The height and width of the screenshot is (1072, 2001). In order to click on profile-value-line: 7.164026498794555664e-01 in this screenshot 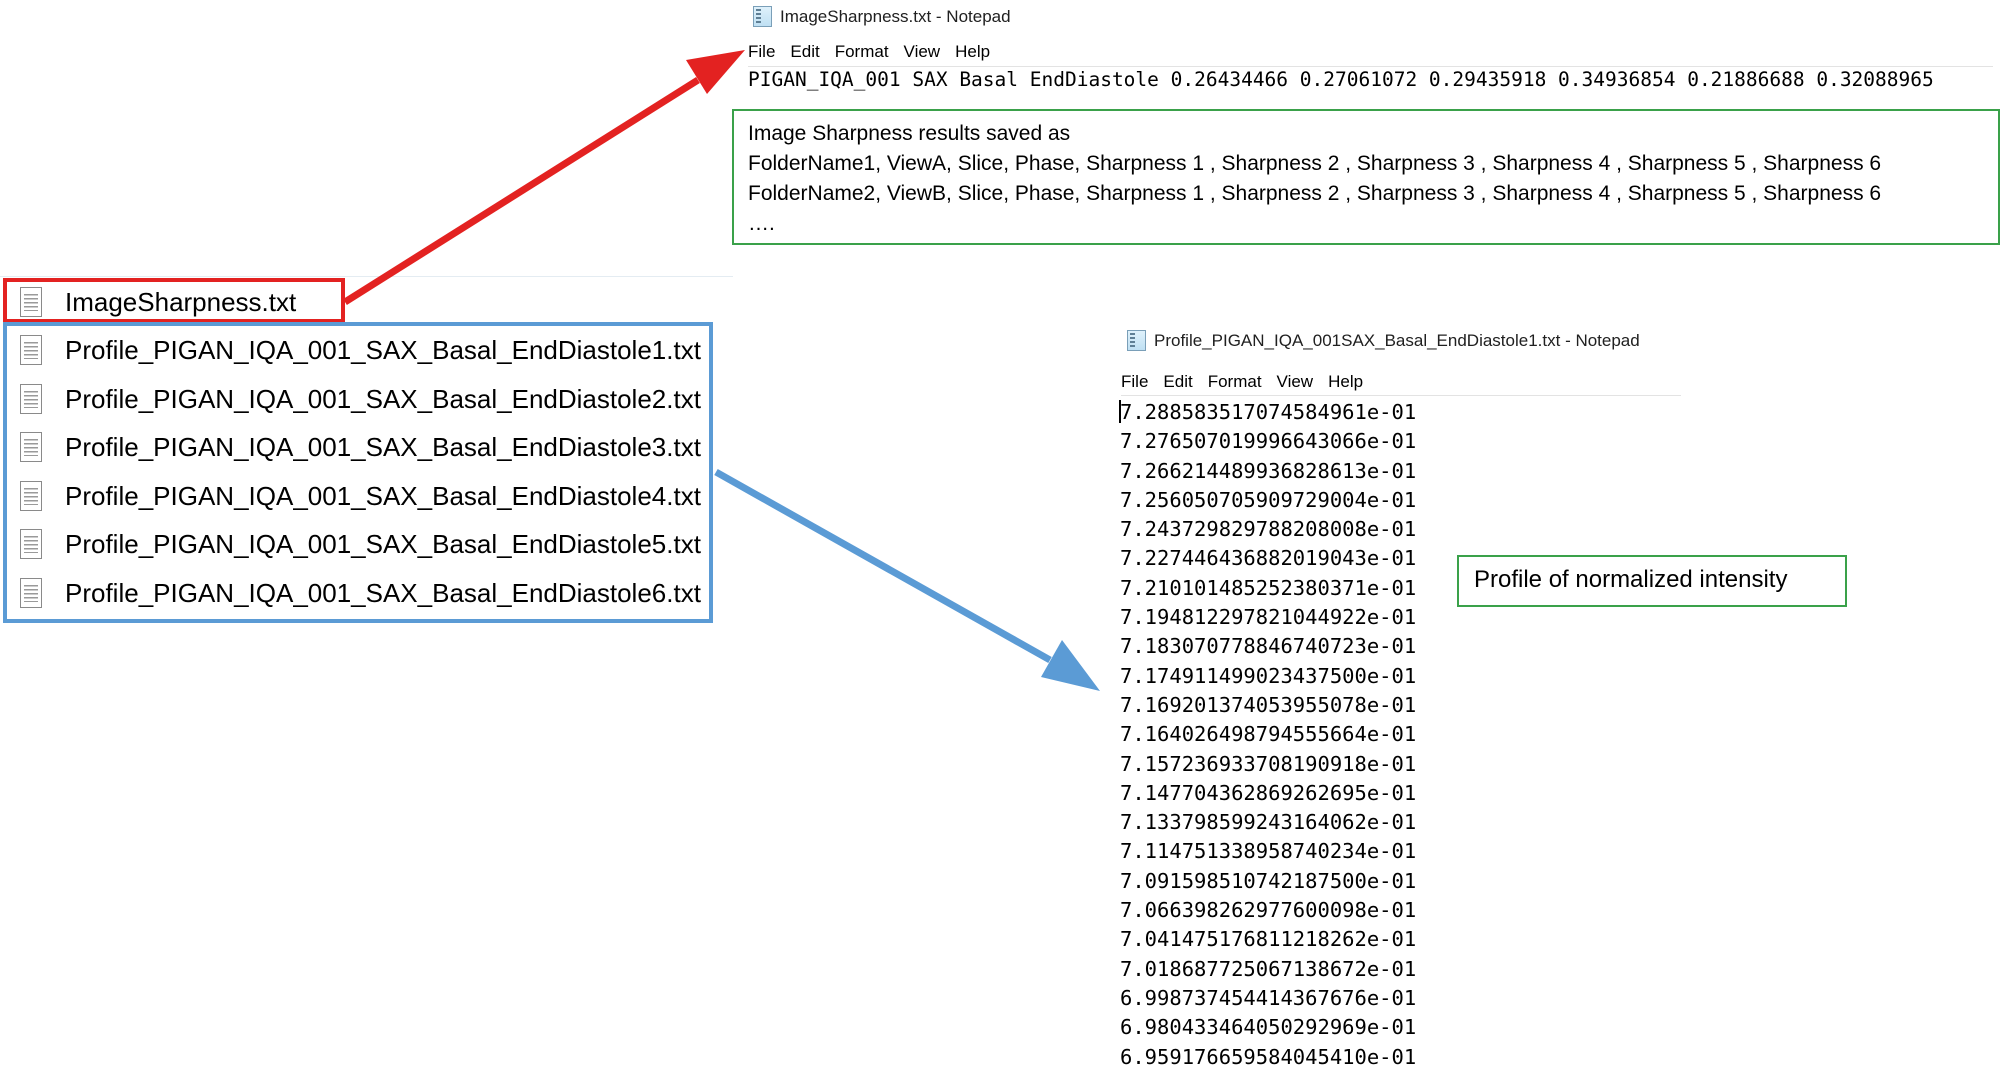, I will do `click(1268, 734)`.